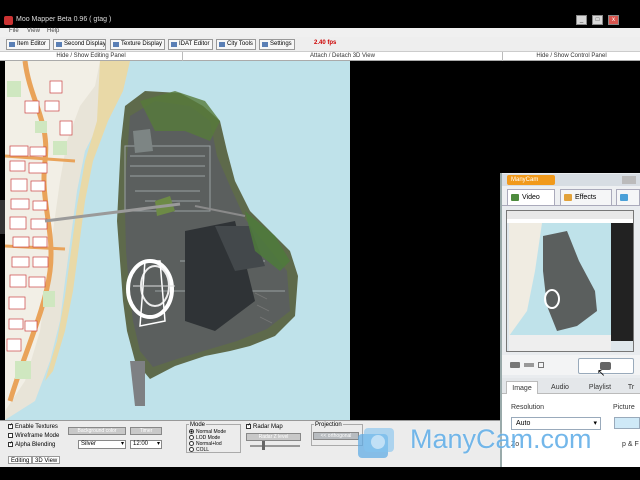 The image size is (640, 480). Describe the element at coordinates (342, 56) in the screenshot. I see `attach-3d-view-button: Attach / Detach 3D View` at that location.